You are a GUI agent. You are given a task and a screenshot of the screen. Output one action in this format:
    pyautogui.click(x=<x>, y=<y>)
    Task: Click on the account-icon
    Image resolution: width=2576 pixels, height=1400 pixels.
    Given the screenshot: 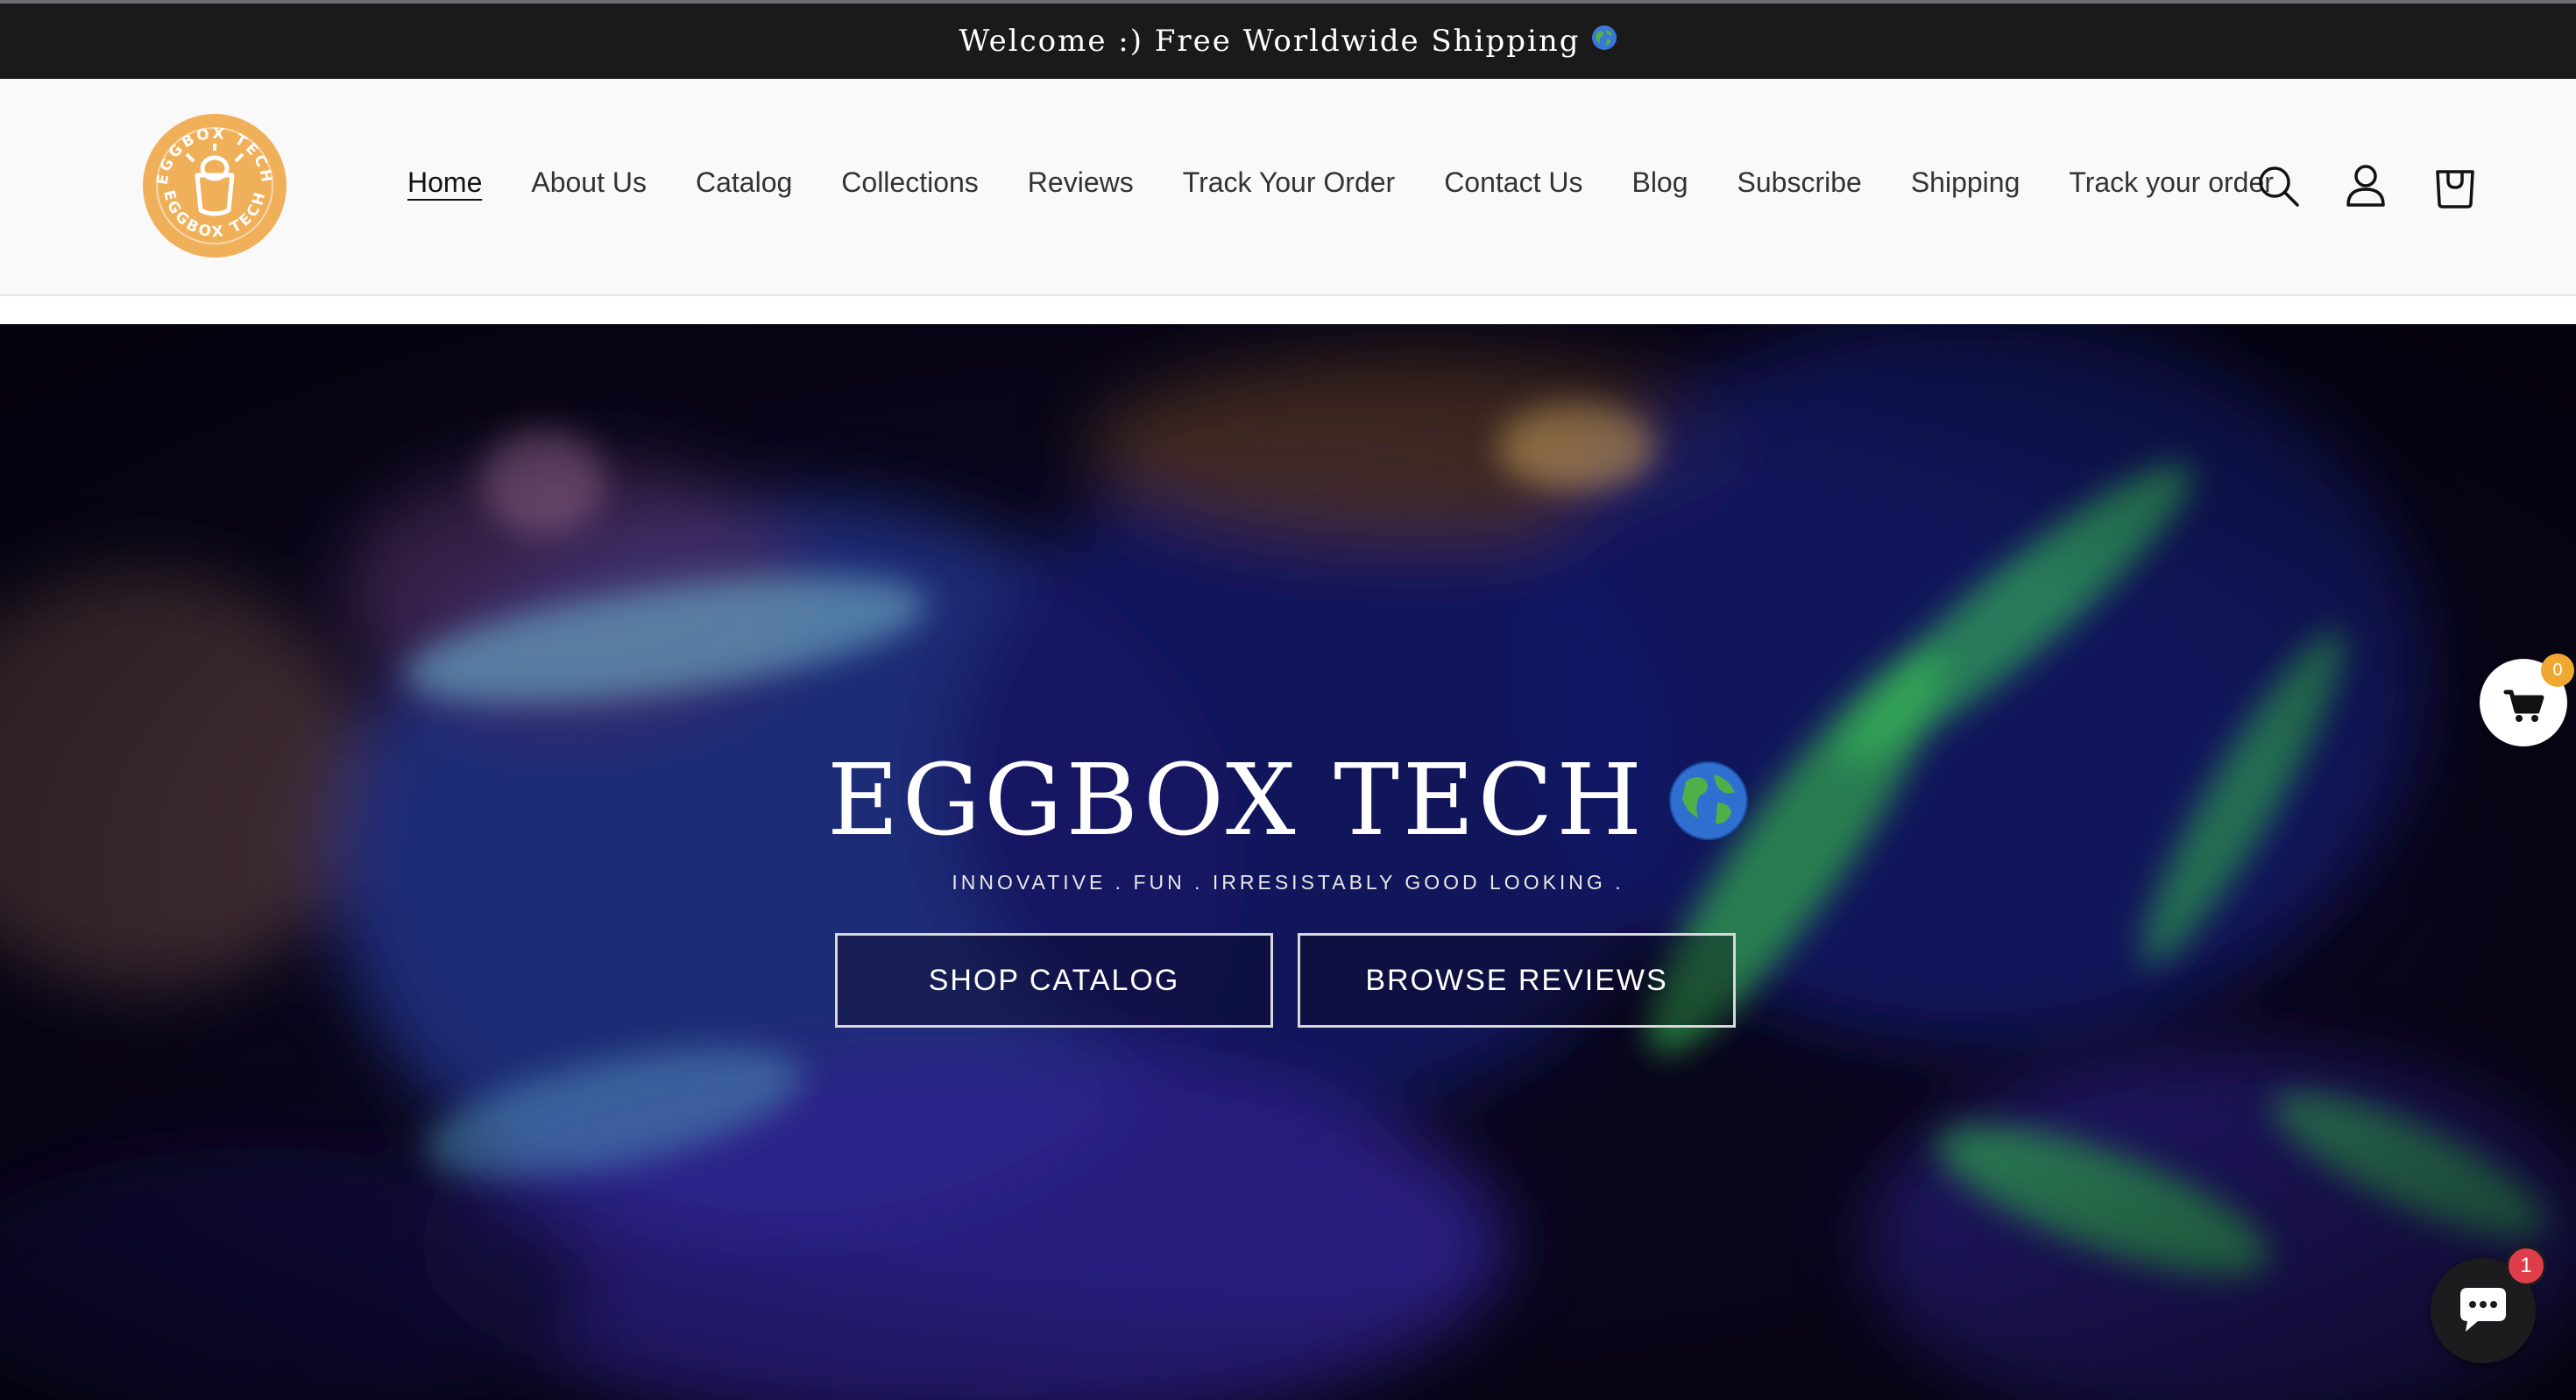 What is the action you would take?
    pyautogui.click(x=2365, y=185)
    